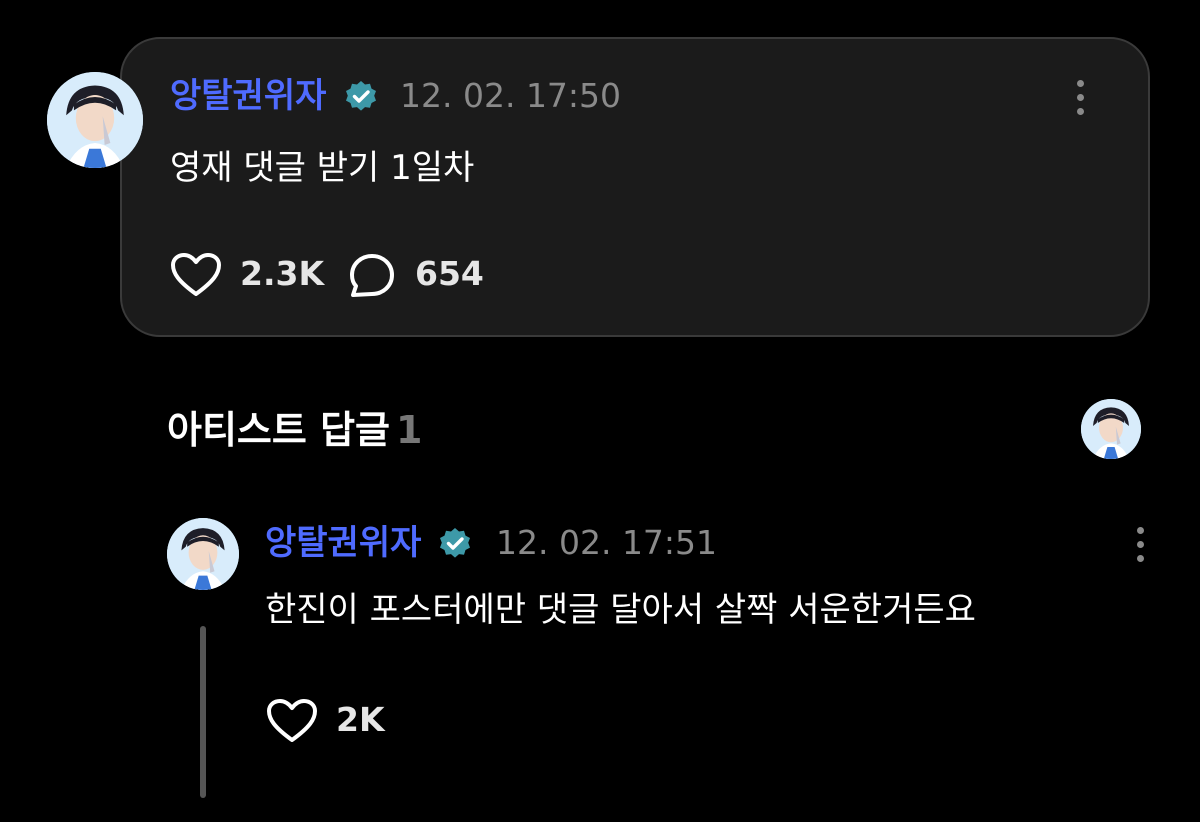  I want to click on reply-text: 한진이 포스터에만 댓글 달아서 살짝 서운한거든요, so click(620, 610).